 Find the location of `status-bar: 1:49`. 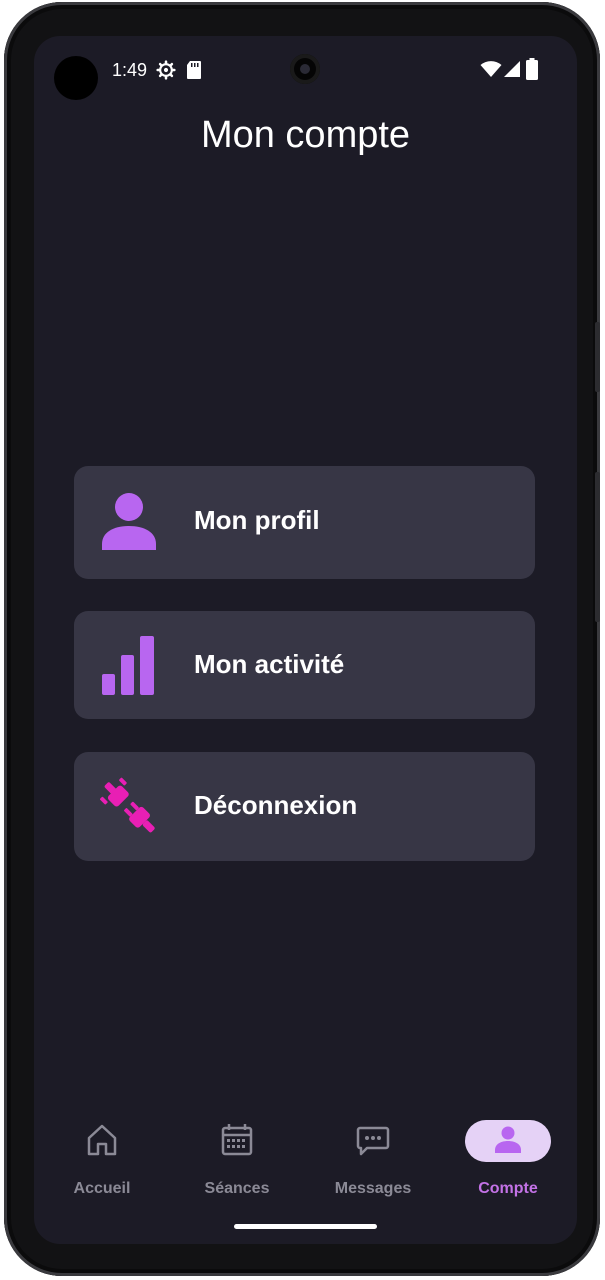

status-bar: 1:49 is located at coordinates (305, 71).